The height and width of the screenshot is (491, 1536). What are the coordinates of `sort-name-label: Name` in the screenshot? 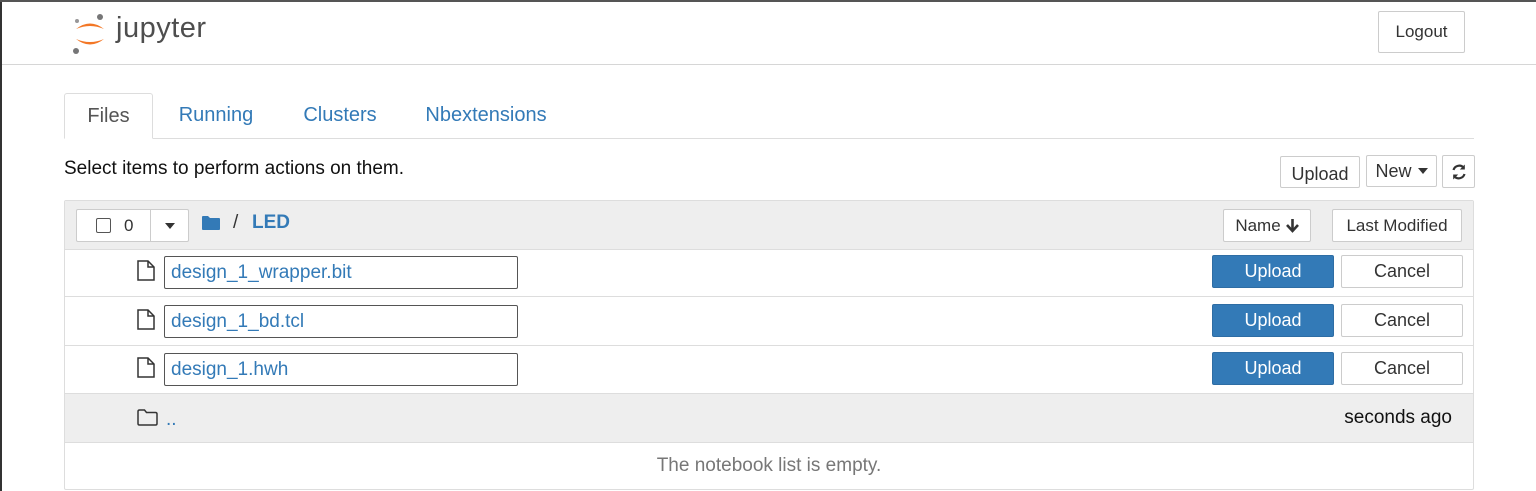 It's located at (1258, 225).